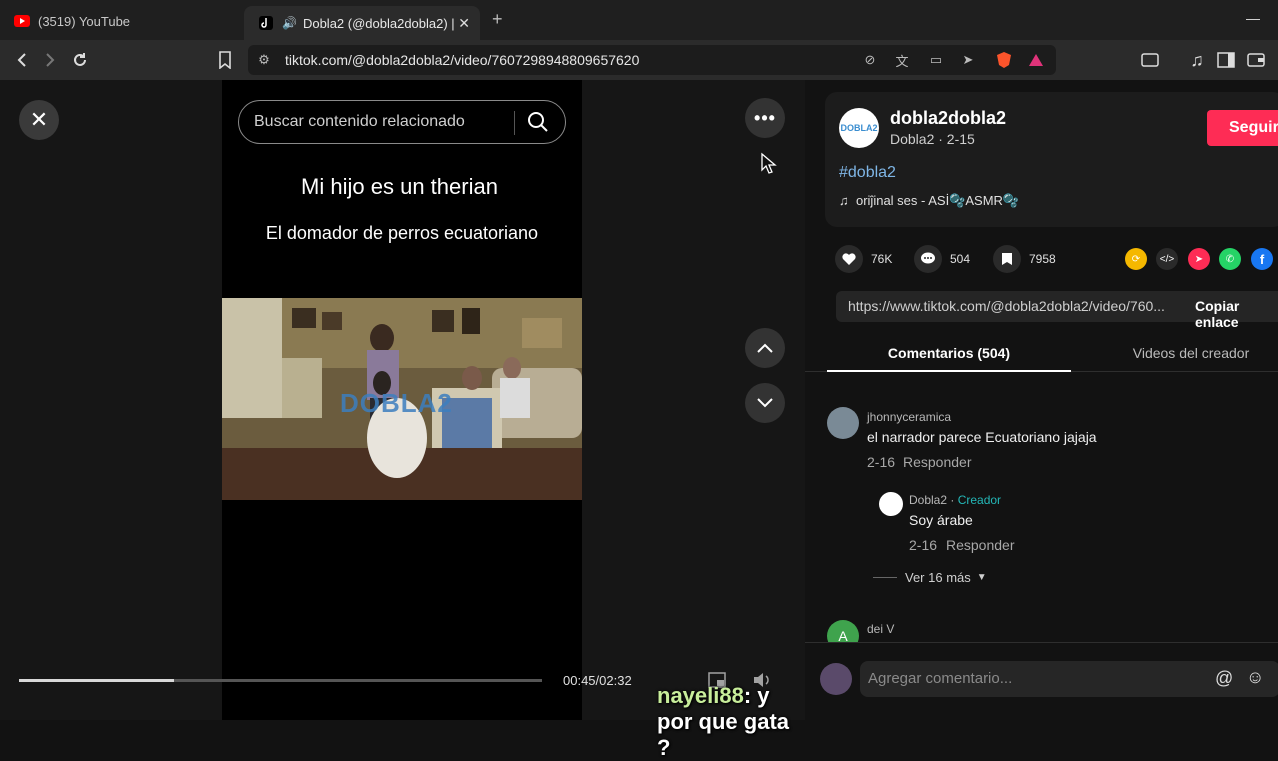  What do you see at coordinates (960, 259) in the screenshot?
I see `comment-count: 504` at bounding box center [960, 259].